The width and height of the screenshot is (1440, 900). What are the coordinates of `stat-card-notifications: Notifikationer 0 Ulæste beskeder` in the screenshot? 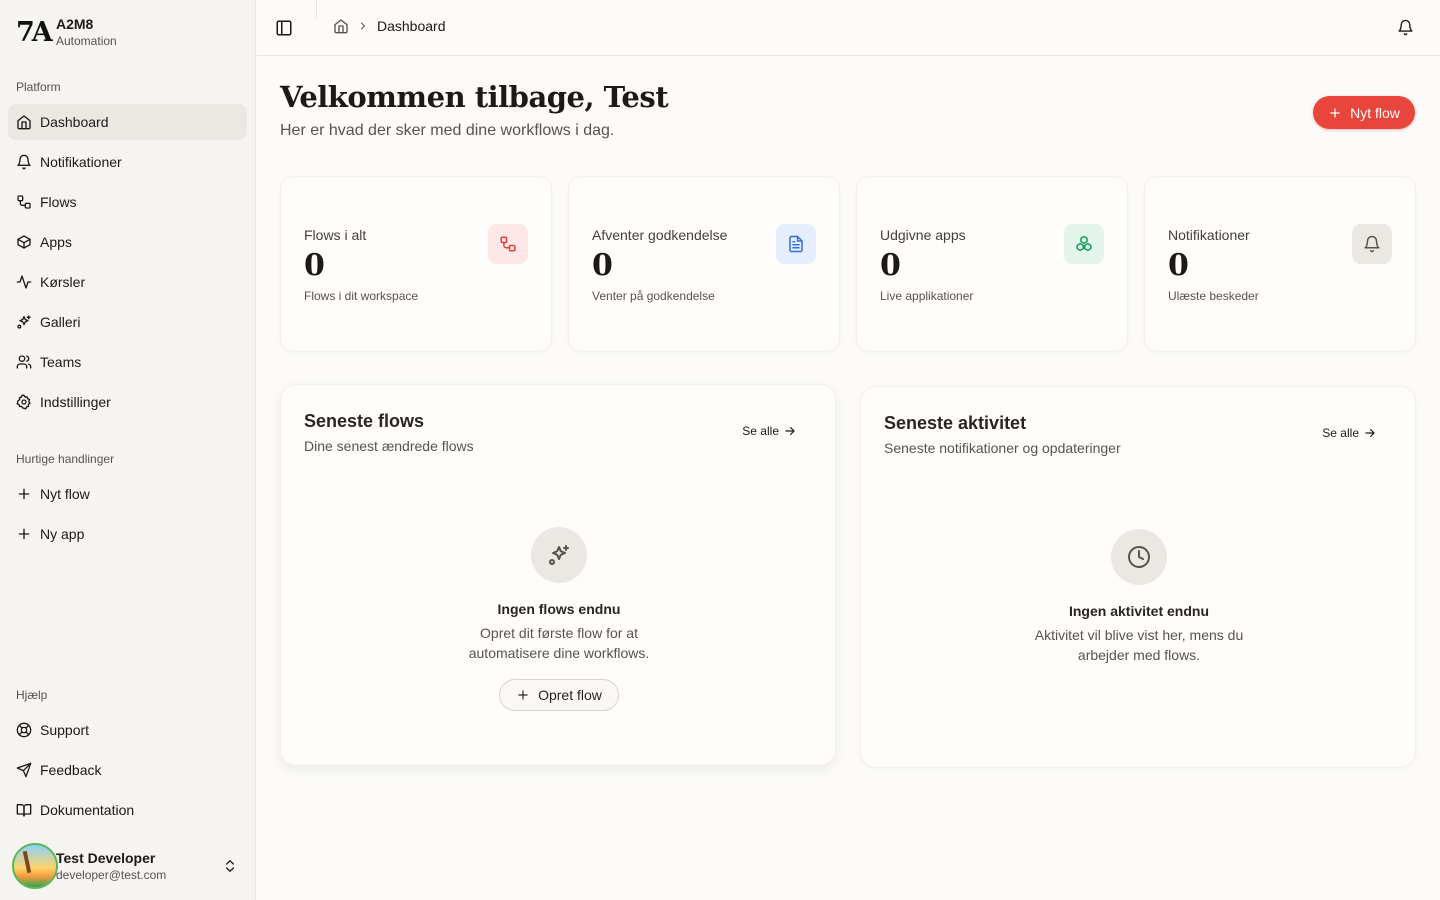 It's located at (1280, 264).